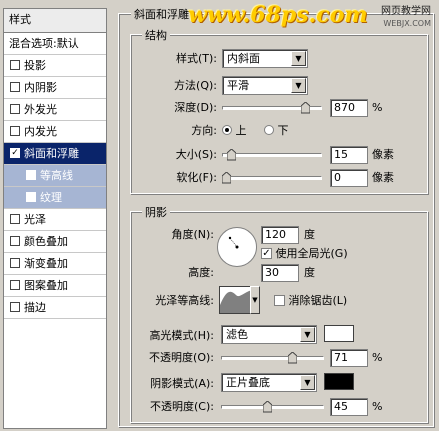 The width and height of the screenshot is (439, 431). What do you see at coordinates (318, 300) in the screenshot?
I see `antialias-label: 消除锯齿(L)` at bounding box center [318, 300].